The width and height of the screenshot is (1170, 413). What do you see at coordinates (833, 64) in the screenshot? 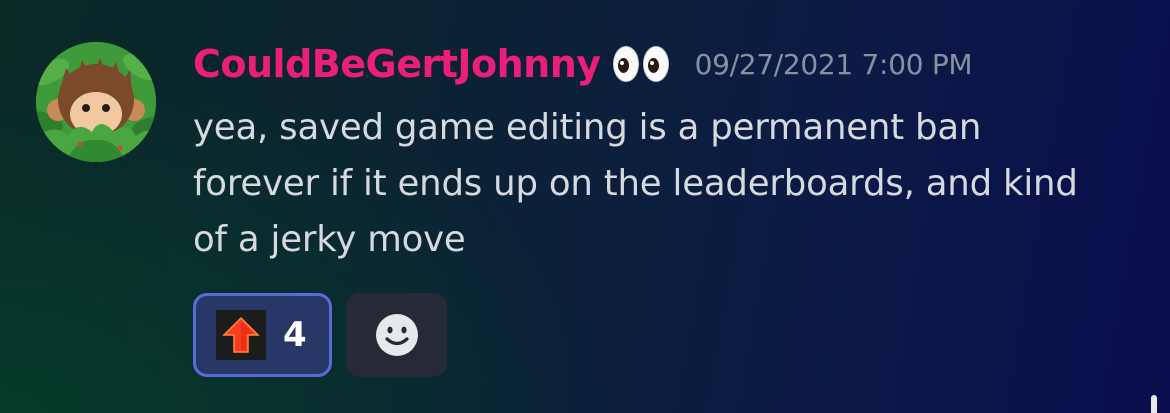
I see `message-timestamp: 09/27/2021 7:00 PM` at bounding box center [833, 64].